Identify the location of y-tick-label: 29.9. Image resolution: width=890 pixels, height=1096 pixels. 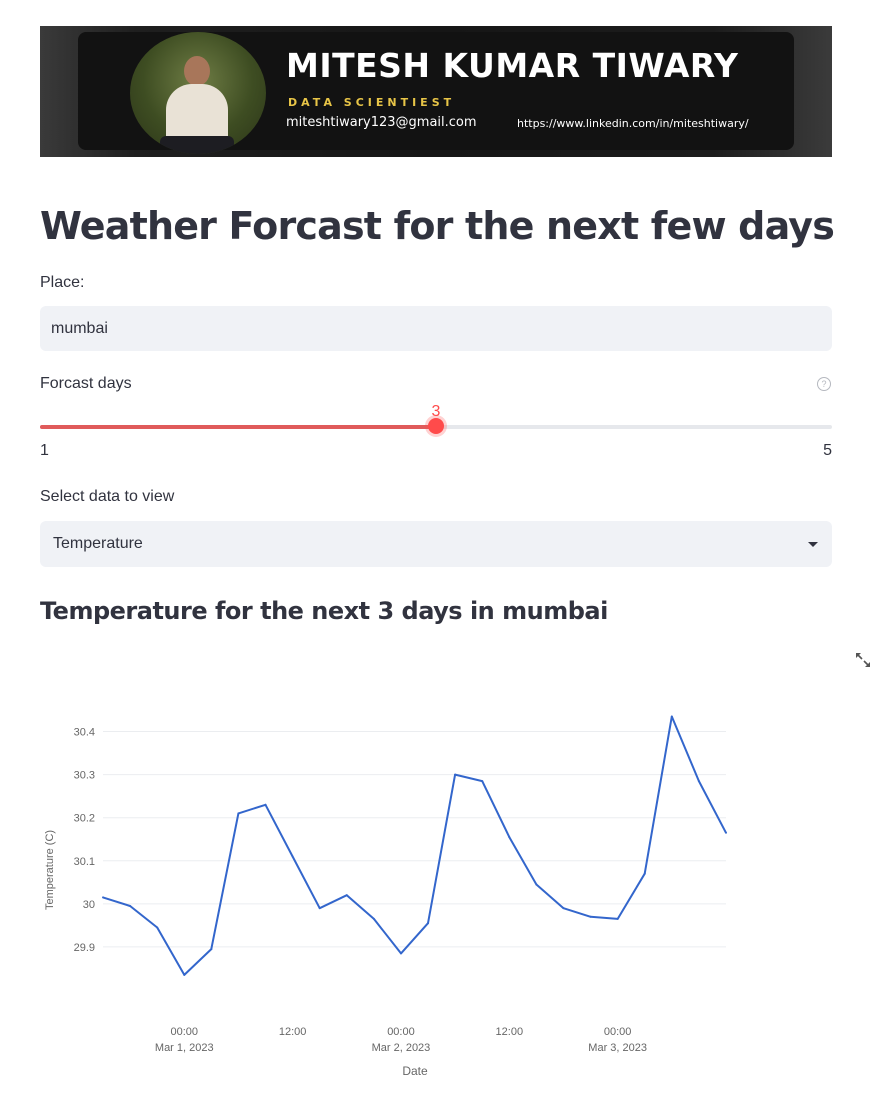
(84, 948).